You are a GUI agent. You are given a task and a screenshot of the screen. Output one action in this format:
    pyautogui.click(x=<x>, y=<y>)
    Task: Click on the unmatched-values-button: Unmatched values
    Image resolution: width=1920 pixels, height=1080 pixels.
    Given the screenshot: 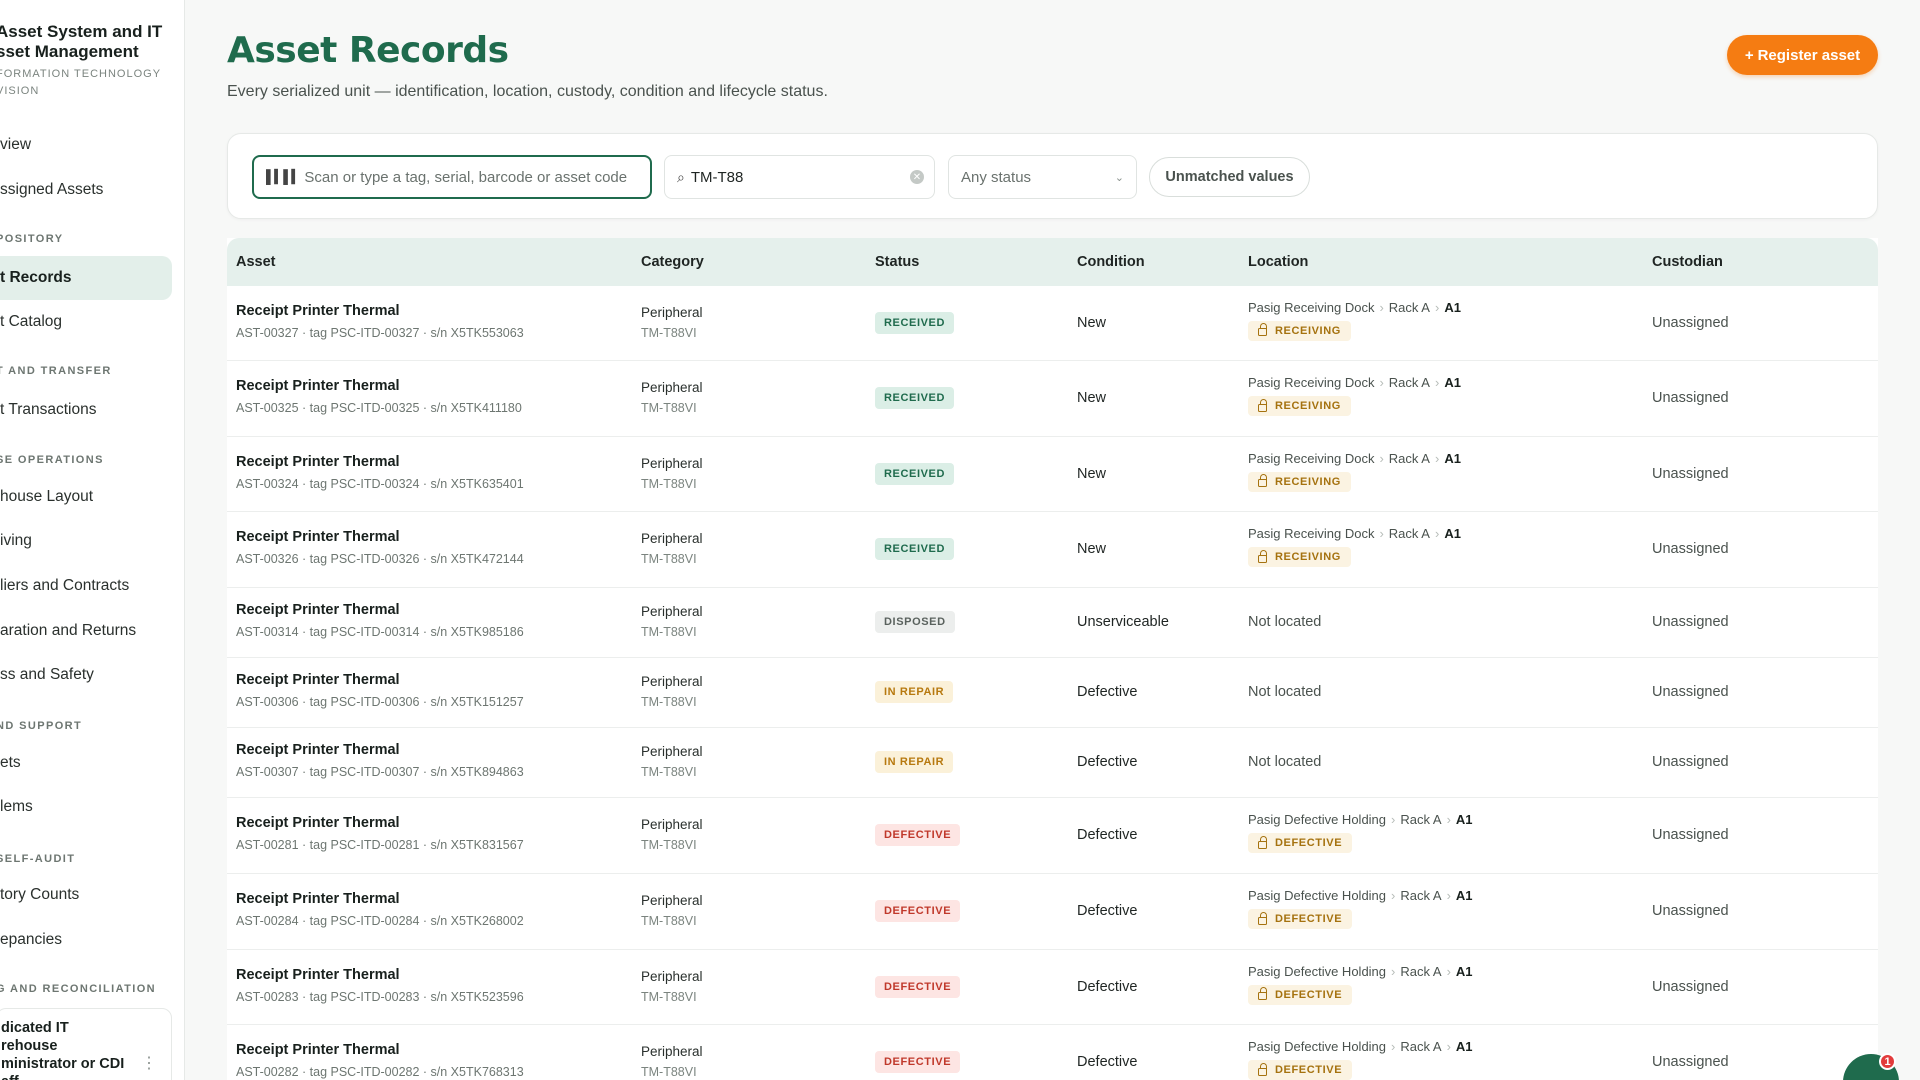 What is the action you would take?
    pyautogui.click(x=1229, y=177)
    